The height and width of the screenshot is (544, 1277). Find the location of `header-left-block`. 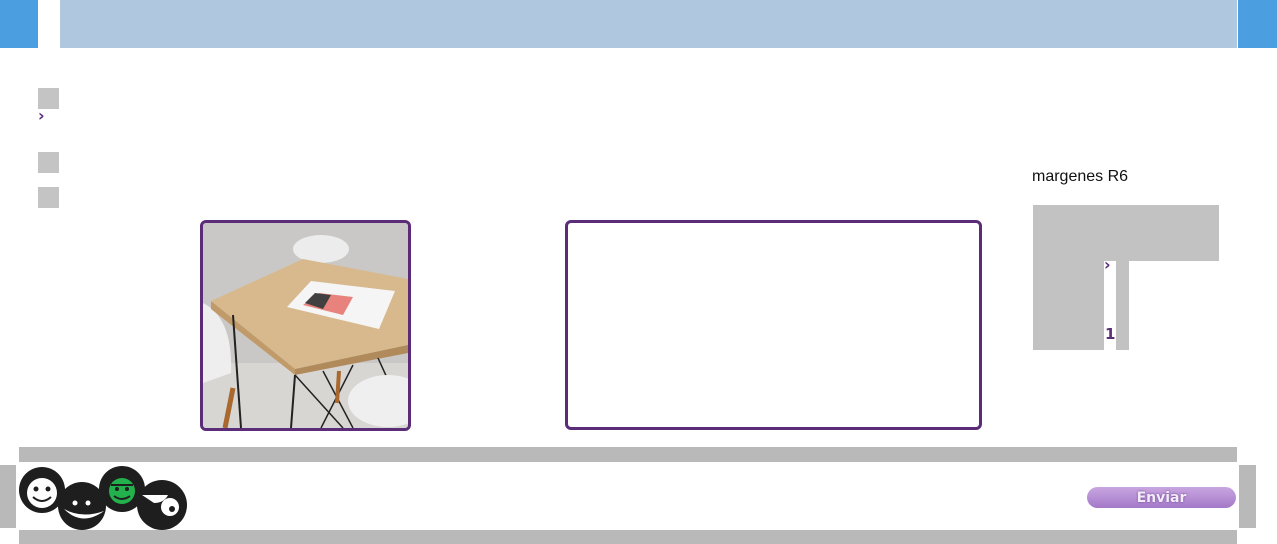

header-left-block is located at coordinates (19, 24).